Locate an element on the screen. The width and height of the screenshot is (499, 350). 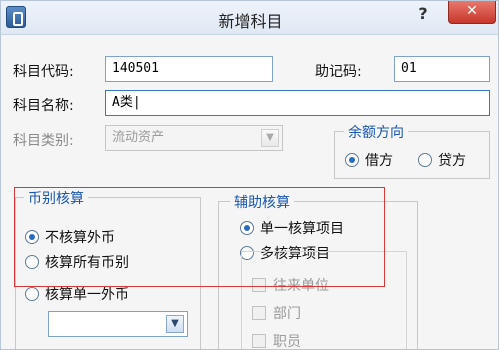
account-name-label: 科目名称: is located at coordinates (43, 106).